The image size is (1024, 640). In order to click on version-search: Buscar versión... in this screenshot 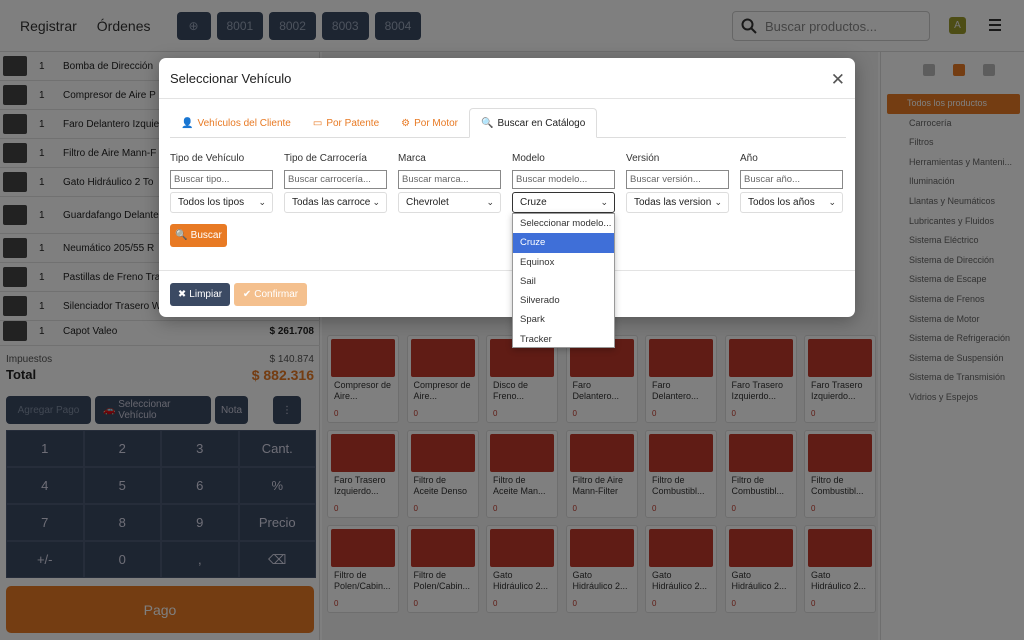, I will do `click(677, 179)`.